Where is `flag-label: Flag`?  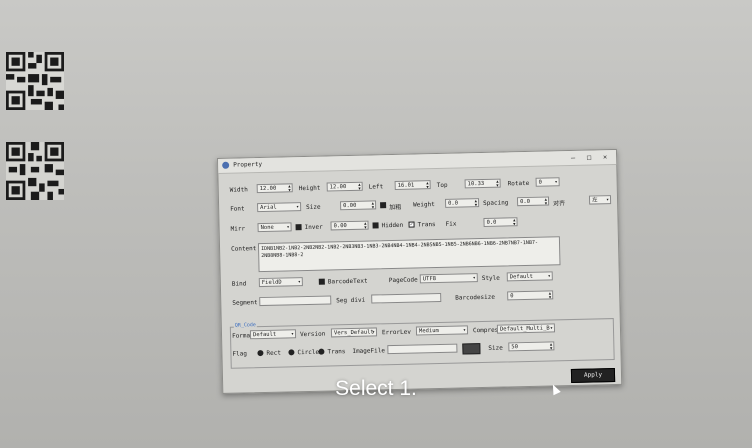 flag-label: Flag is located at coordinates (239, 354).